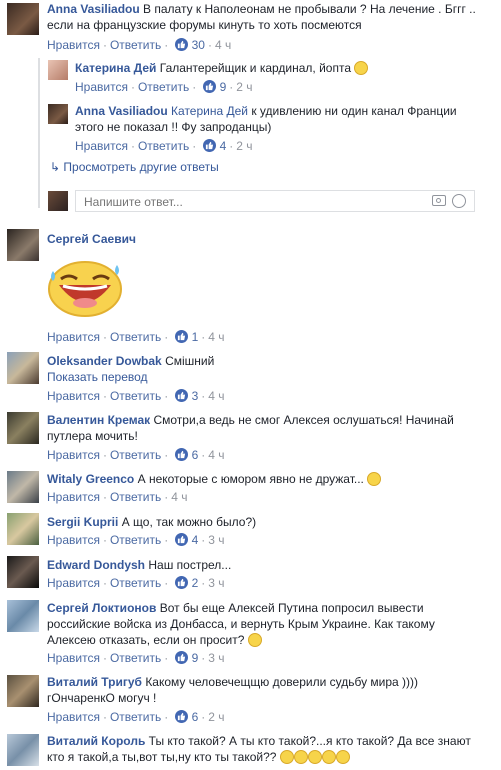  What do you see at coordinates (190, 361) in the screenshot?
I see `comment-text: Смішний` at bounding box center [190, 361].